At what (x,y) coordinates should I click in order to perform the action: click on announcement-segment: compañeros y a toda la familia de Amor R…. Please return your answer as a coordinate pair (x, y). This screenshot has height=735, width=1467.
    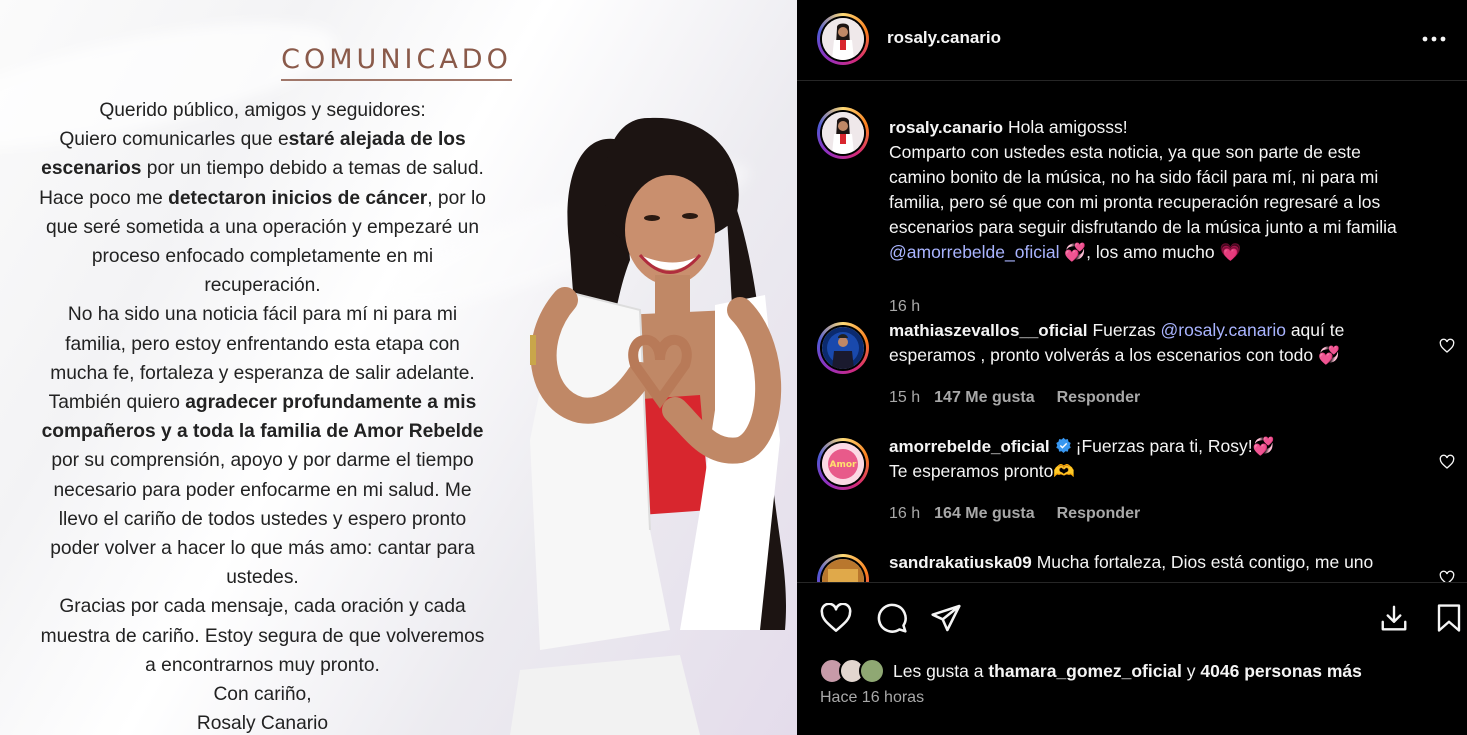
    Looking at the image, I should click on (262, 432).